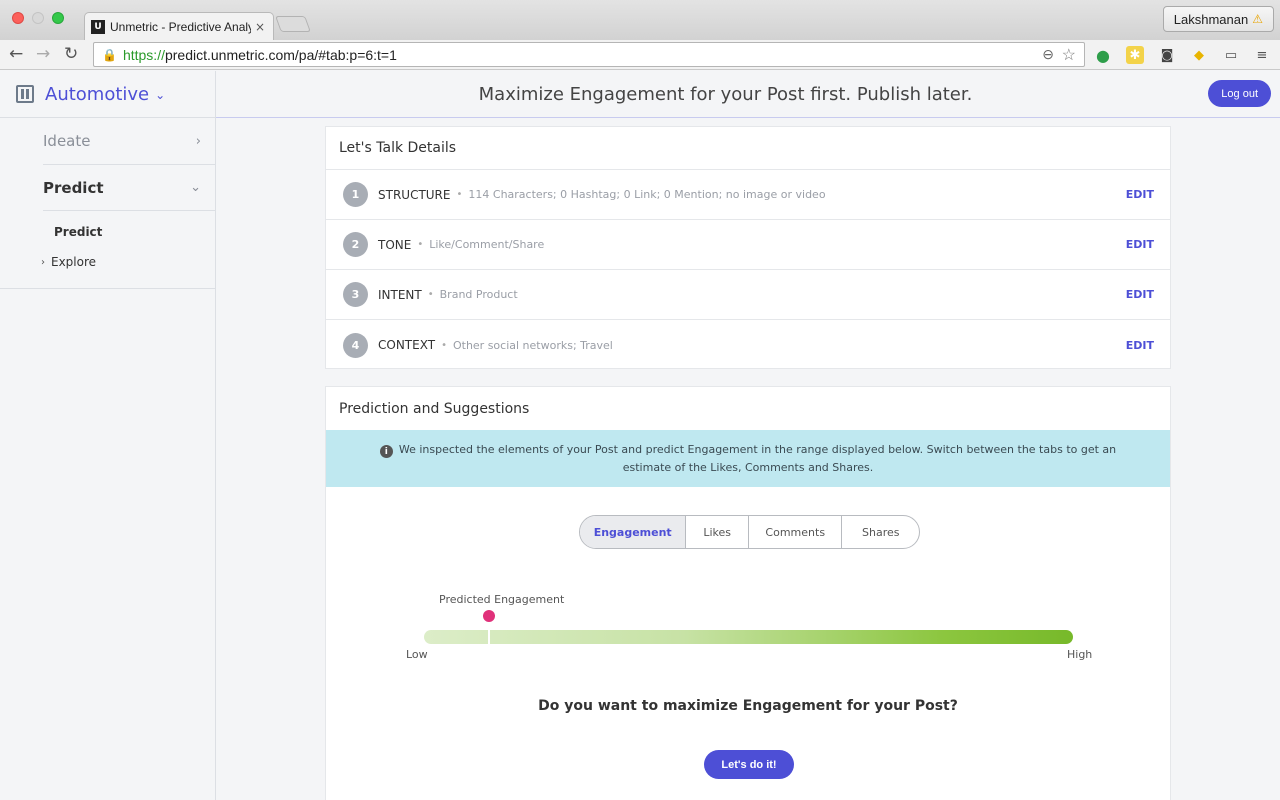 The width and height of the screenshot is (1280, 800). I want to click on detail-label: STRUCTURE, so click(414, 194).